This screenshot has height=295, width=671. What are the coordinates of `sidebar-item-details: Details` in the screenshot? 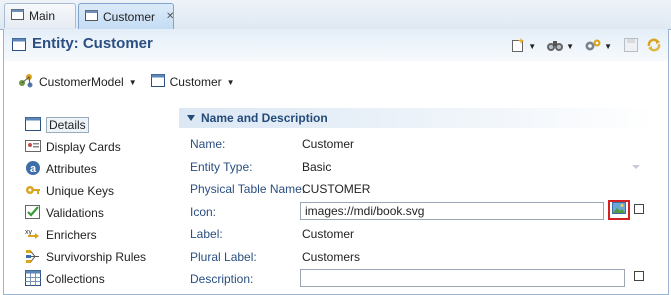 It's located at (98, 125).